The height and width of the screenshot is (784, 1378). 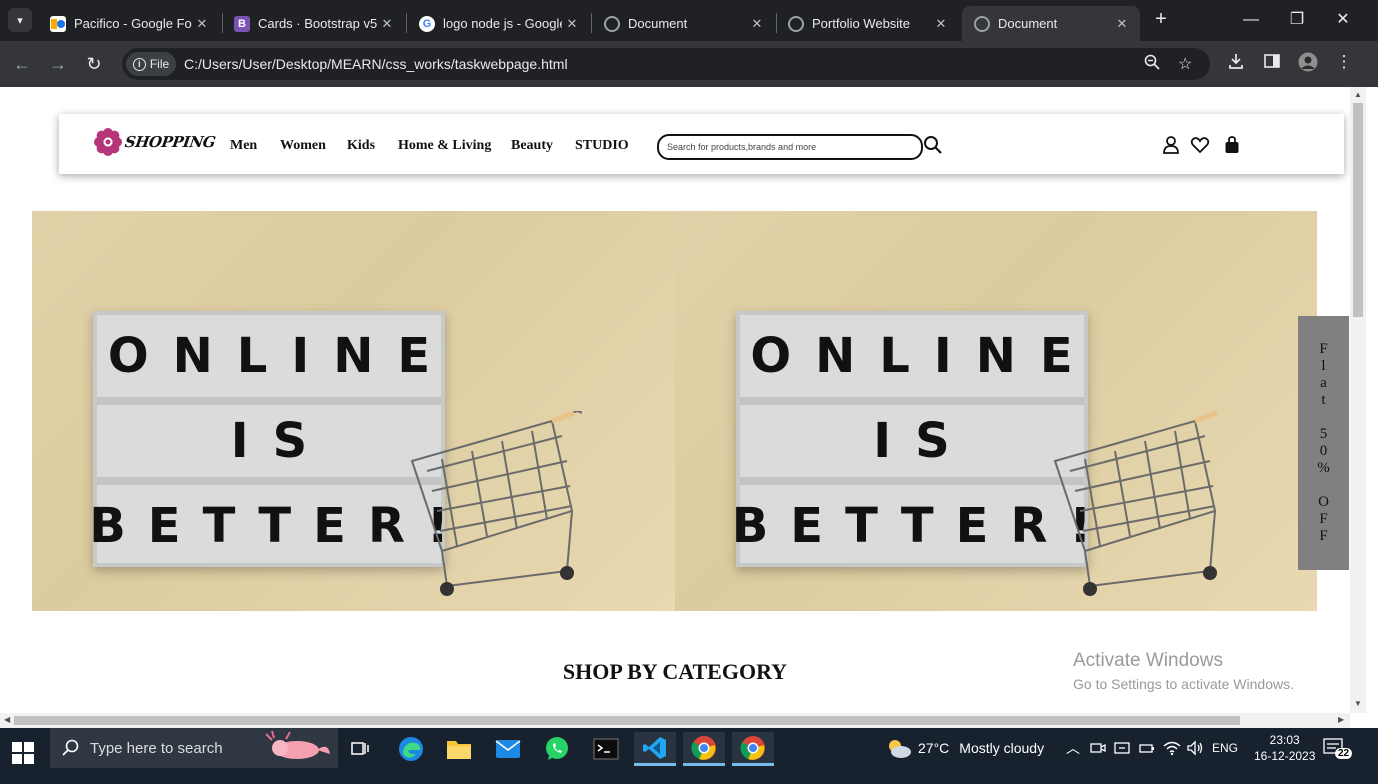 I want to click on heart-icon, so click(x=1200, y=145).